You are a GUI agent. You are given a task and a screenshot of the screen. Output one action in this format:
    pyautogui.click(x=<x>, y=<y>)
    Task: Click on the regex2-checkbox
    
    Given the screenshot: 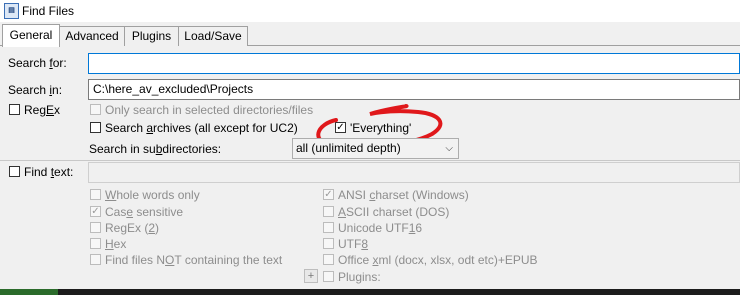 What is the action you would take?
    pyautogui.click(x=95, y=227)
    